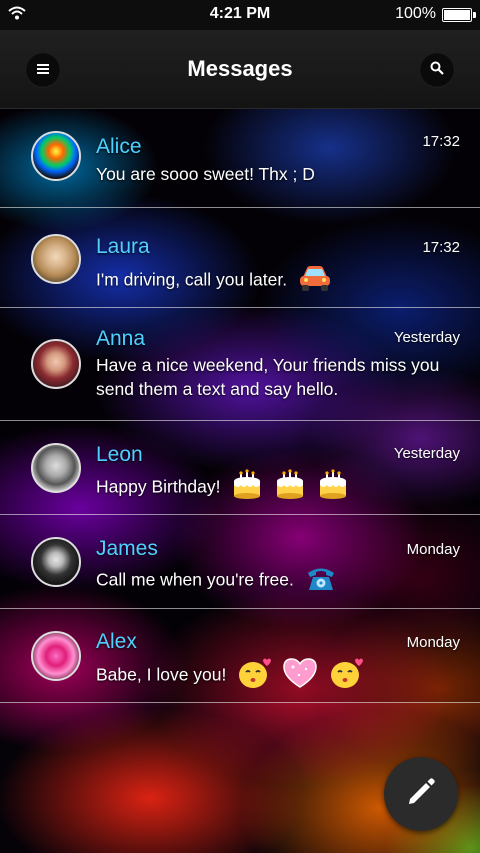 The width and height of the screenshot is (480, 853). Describe the element at coordinates (415, 13) in the screenshot. I see `battery-percent: 100%` at that location.